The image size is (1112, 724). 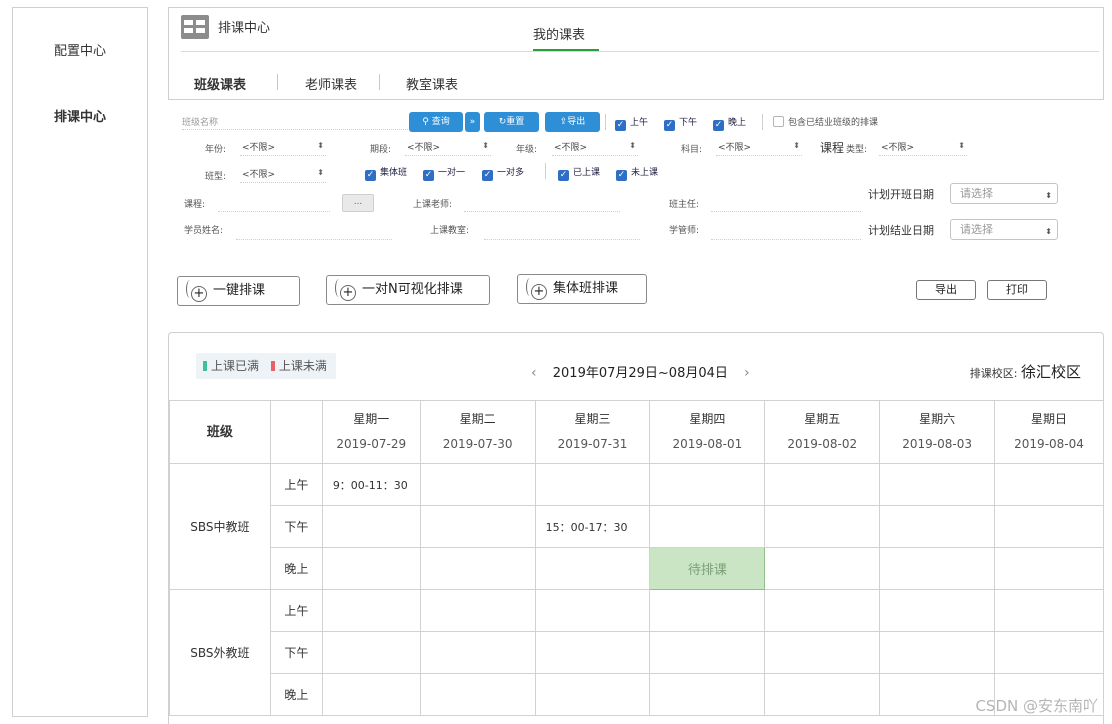 What do you see at coordinates (295, 122) in the screenshot?
I see `class-name-input: 班级名称` at bounding box center [295, 122].